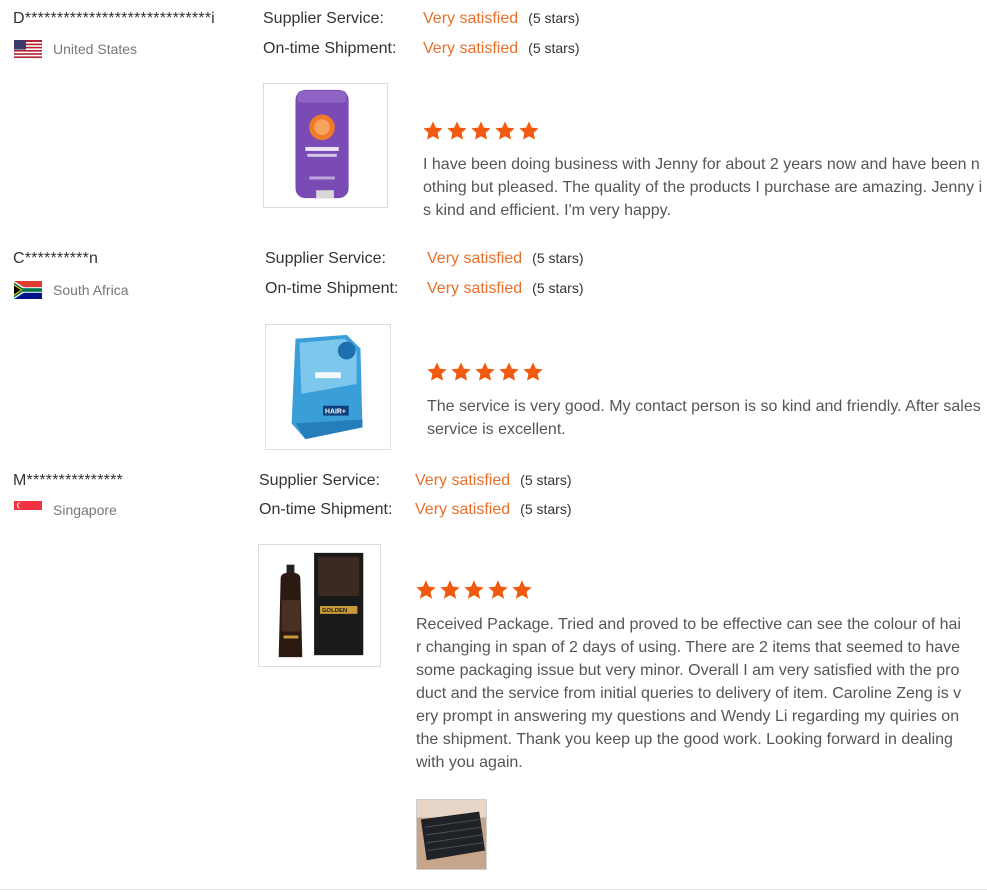  I want to click on buyer-country: South Africa, so click(71, 290).